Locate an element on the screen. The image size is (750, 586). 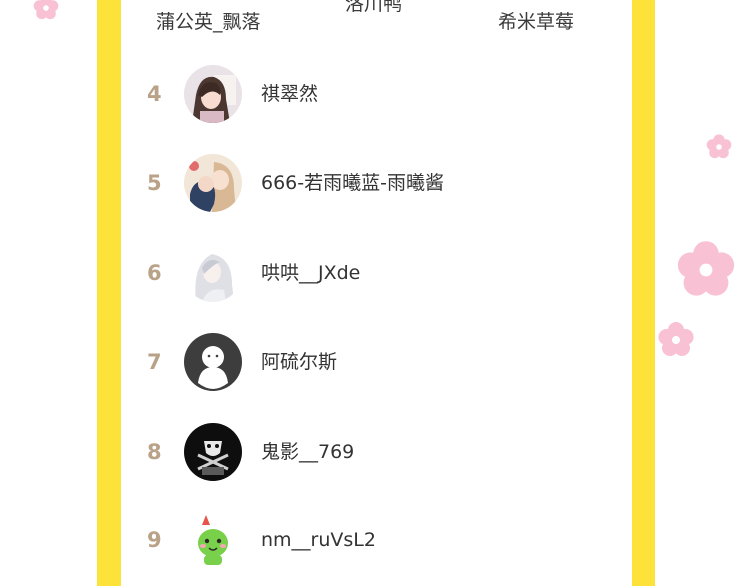
rank-number: 6 is located at coordinates (154, 273).